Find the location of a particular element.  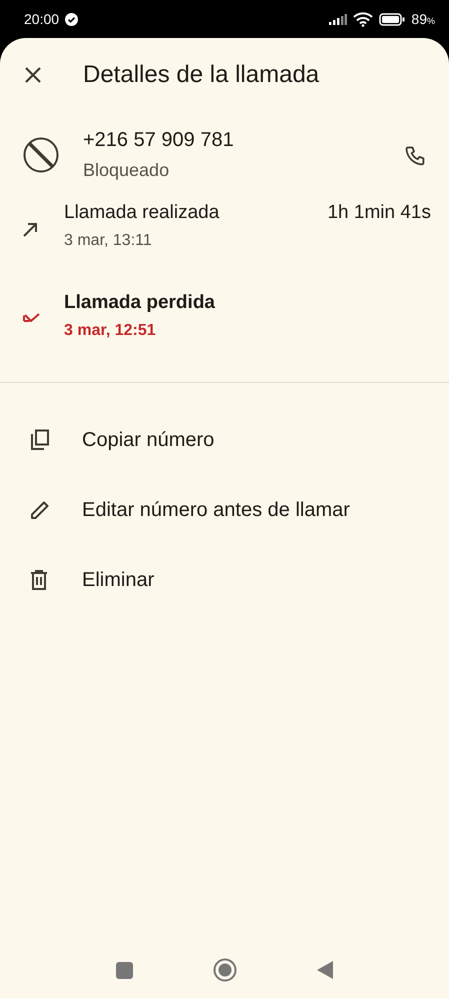

wifi-icon is located at coordinates (363, 19).